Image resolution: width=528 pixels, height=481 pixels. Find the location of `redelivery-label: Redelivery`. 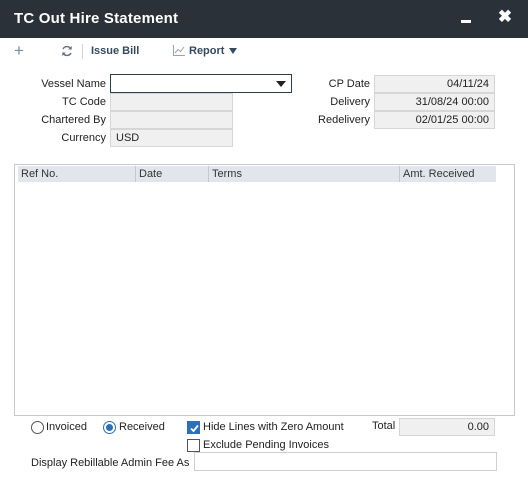

redelivery-label: Redelivery is located at coordinates (344, 120).